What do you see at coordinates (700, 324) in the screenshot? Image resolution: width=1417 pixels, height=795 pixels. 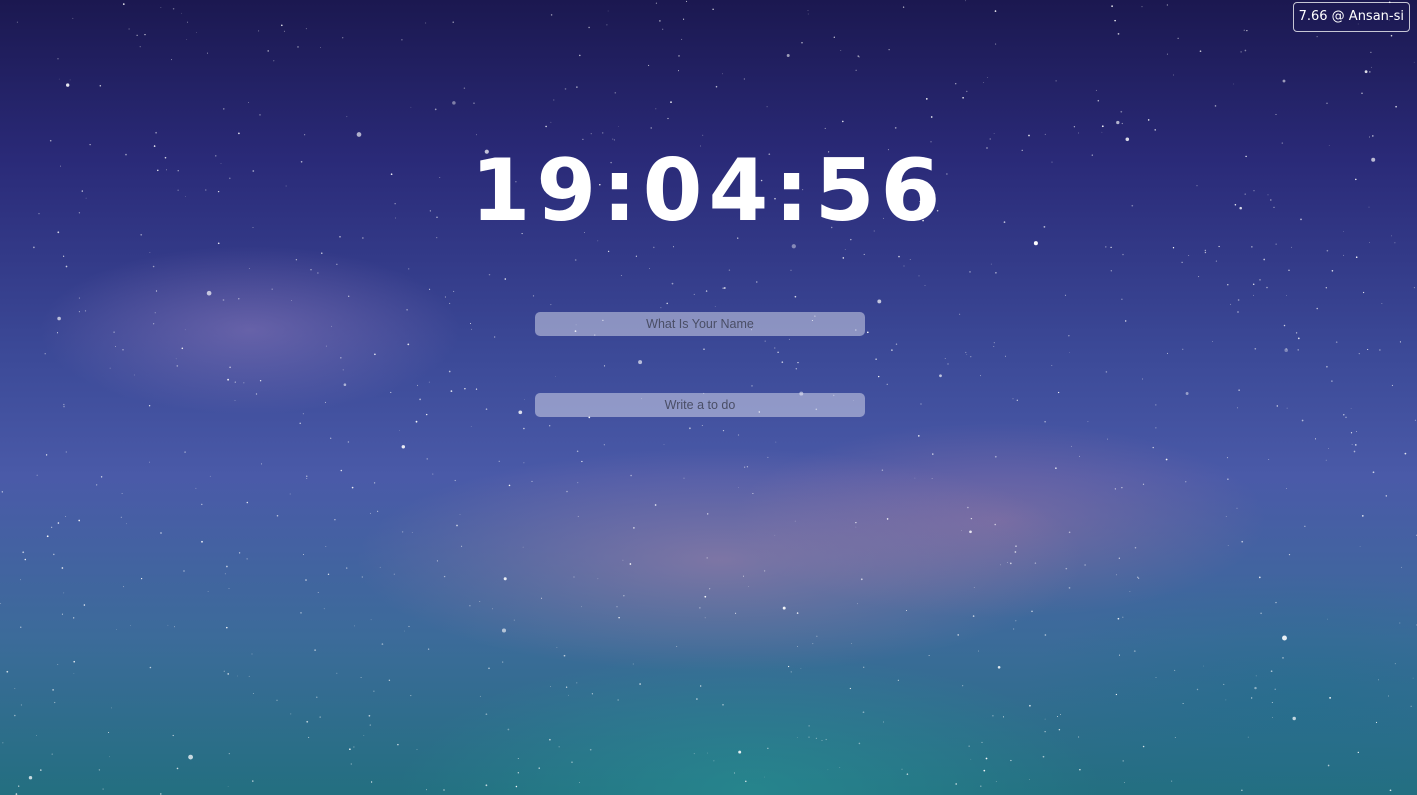 I see `name-input` at bounding box center [700, 324].